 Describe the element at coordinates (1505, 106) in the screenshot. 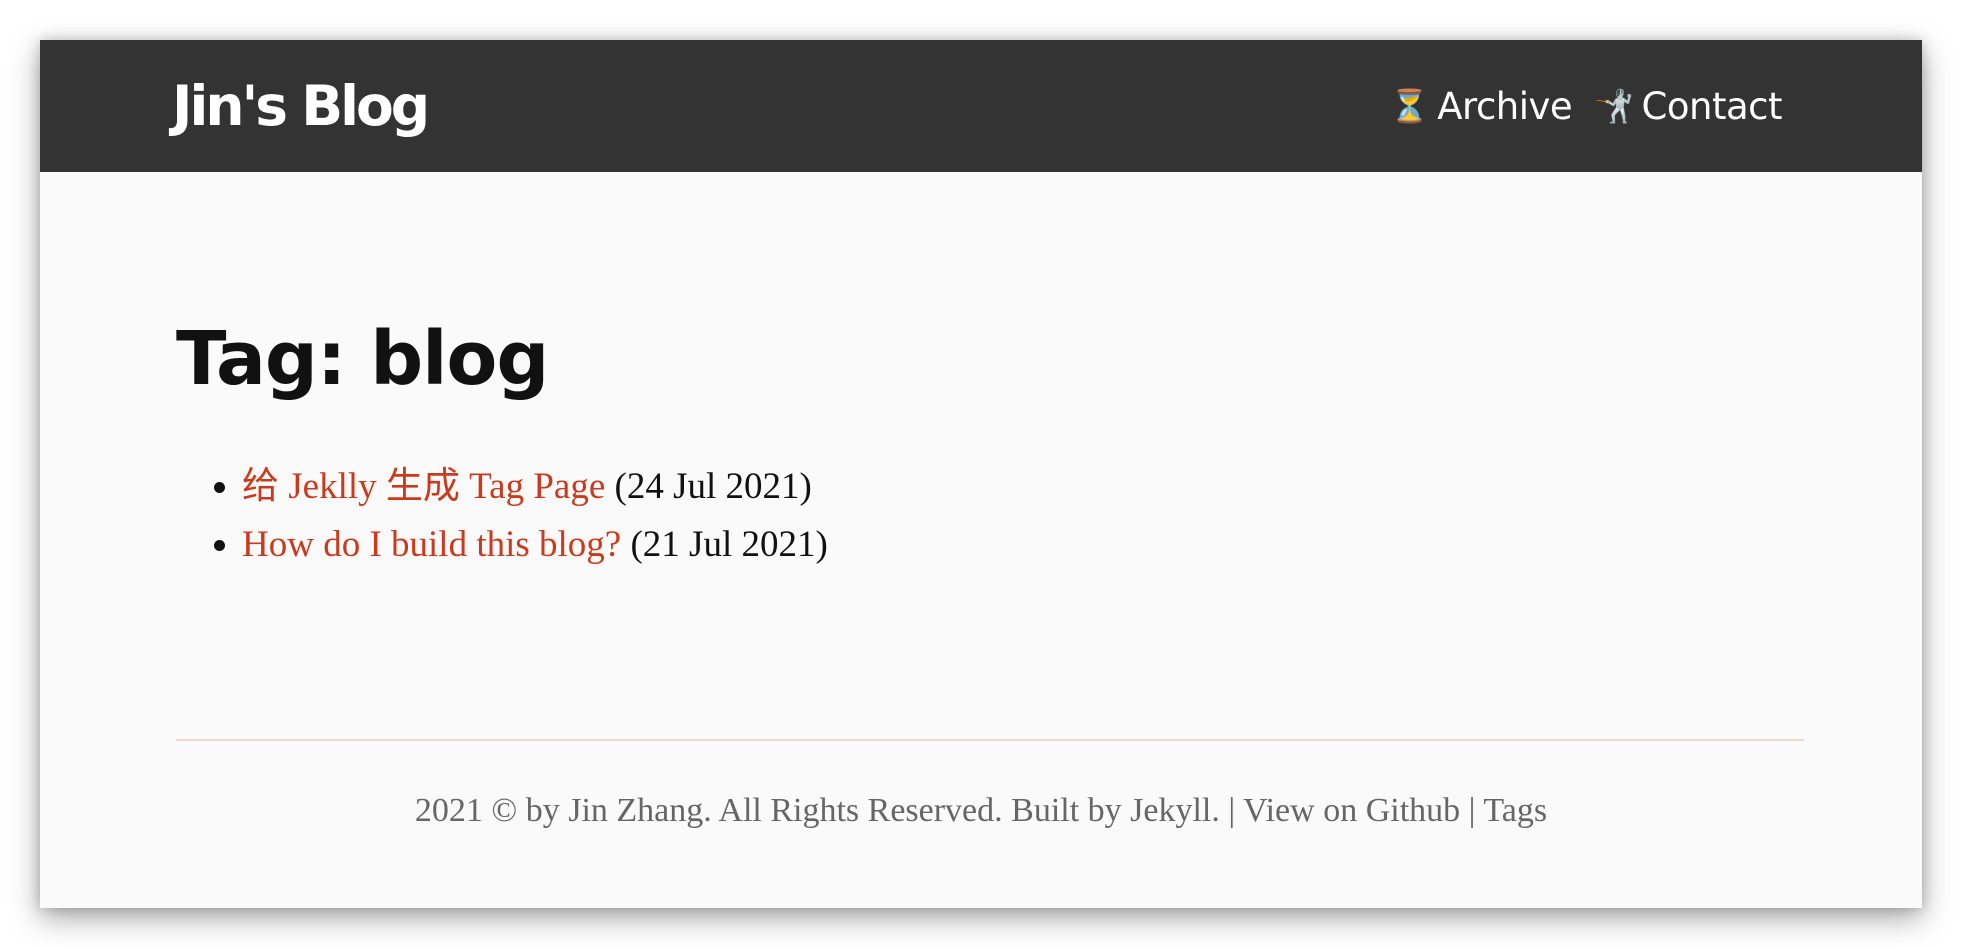

I see `nav-archive-label: Archive` at that location.